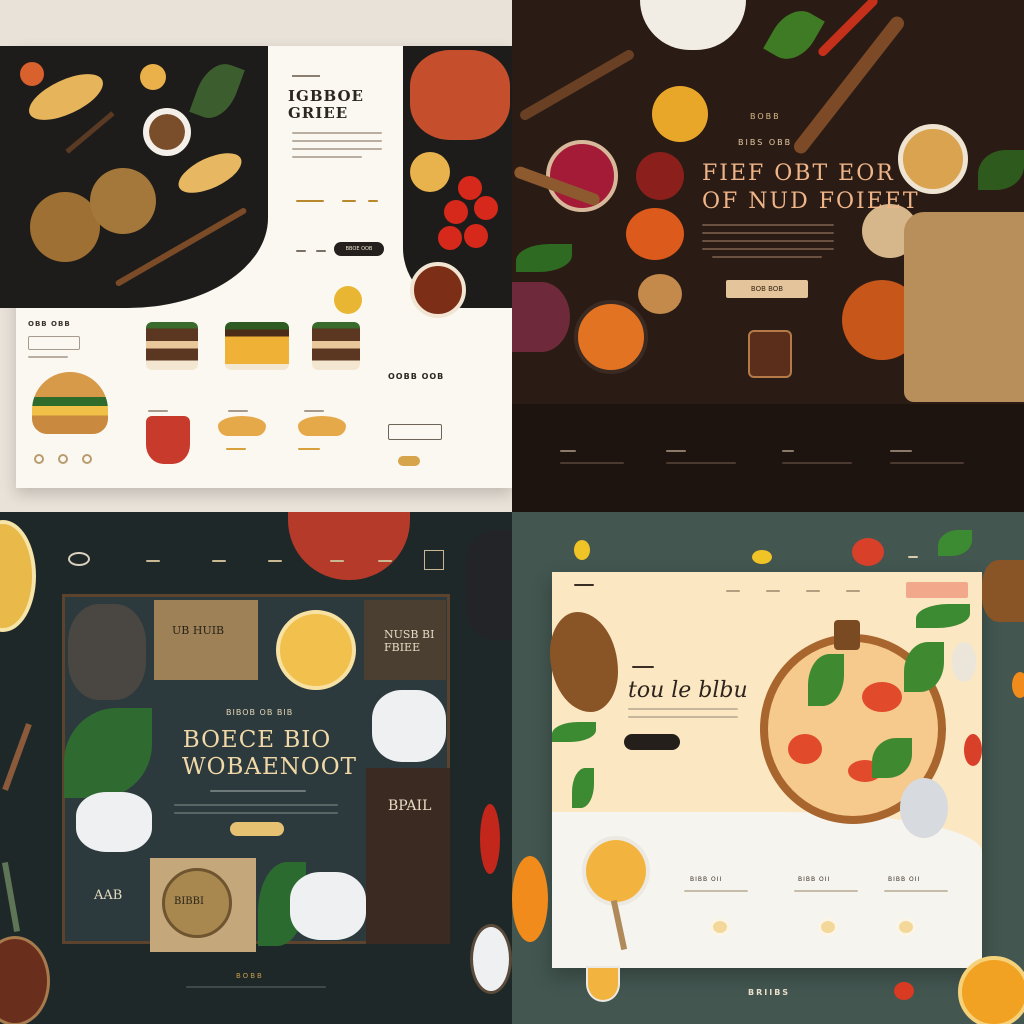 Image resolution: width=1024 pixels, height=1024 pixels. Describe the element at coordinates (168, 440) in the screenshot. I see `strawberry-tart-icon` at that location.